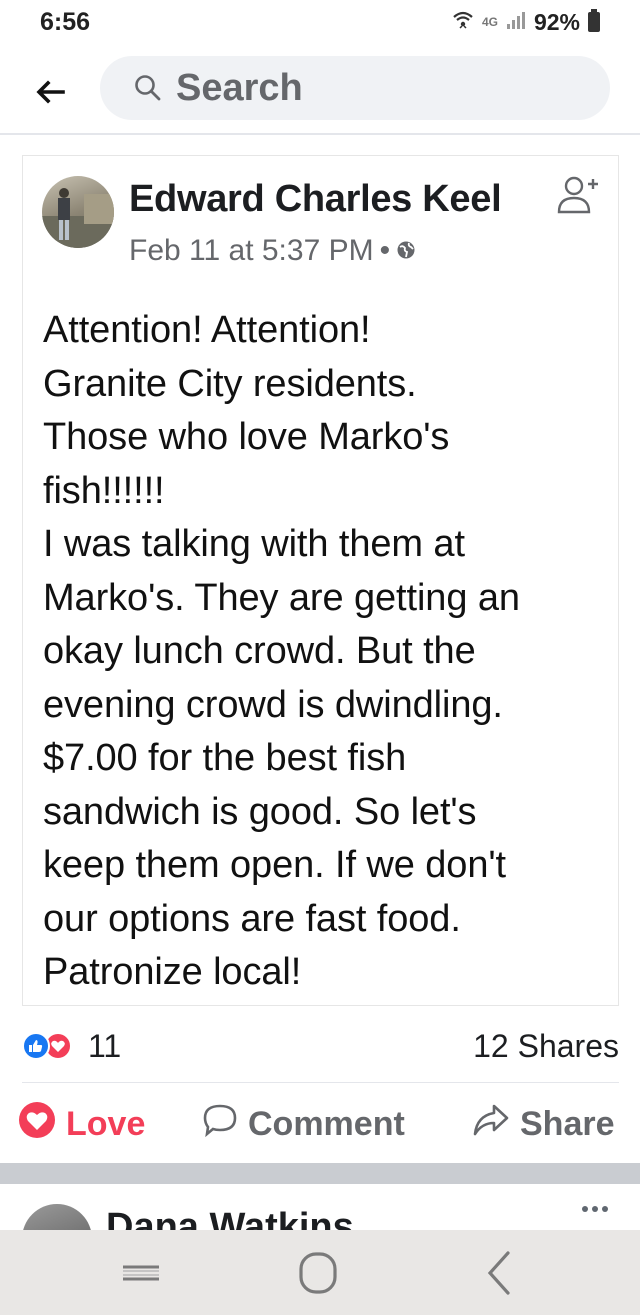 This screenshot has height=1315, width=640. Describe the element at coordinates (326, 1123) in the screenshot. I see `comment-label: Comment` at that location.